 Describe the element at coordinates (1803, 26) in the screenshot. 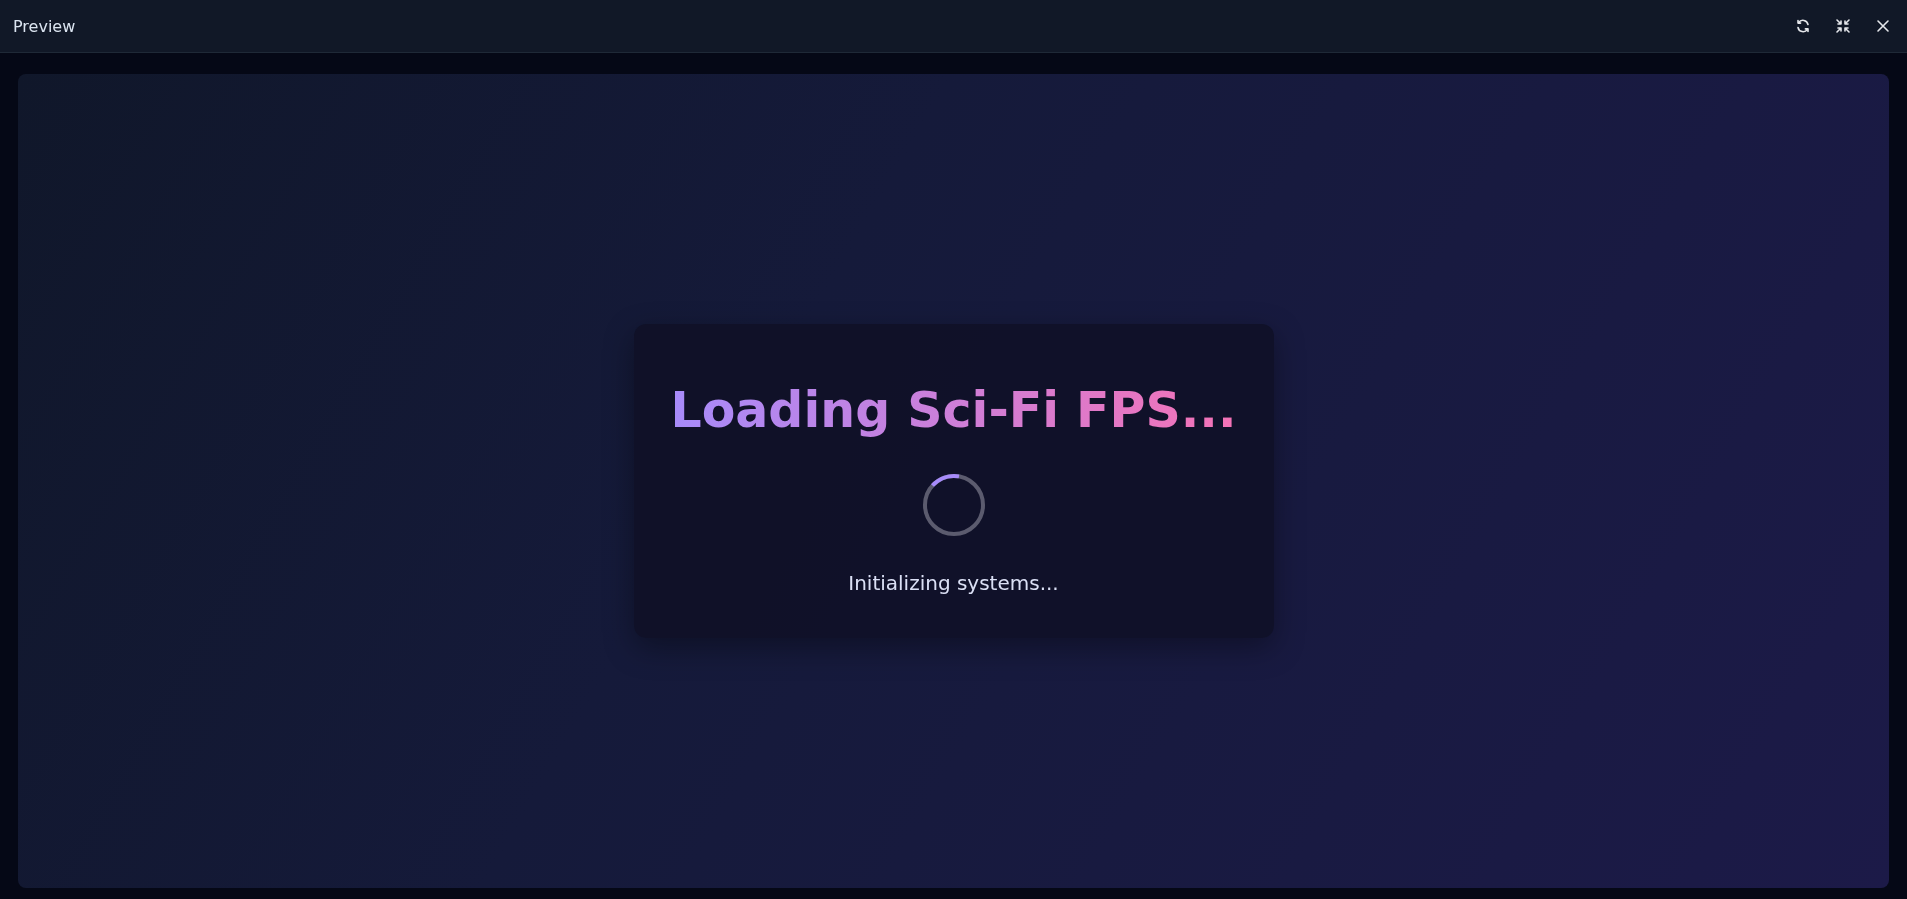

I see `refresh-icon` at that location.